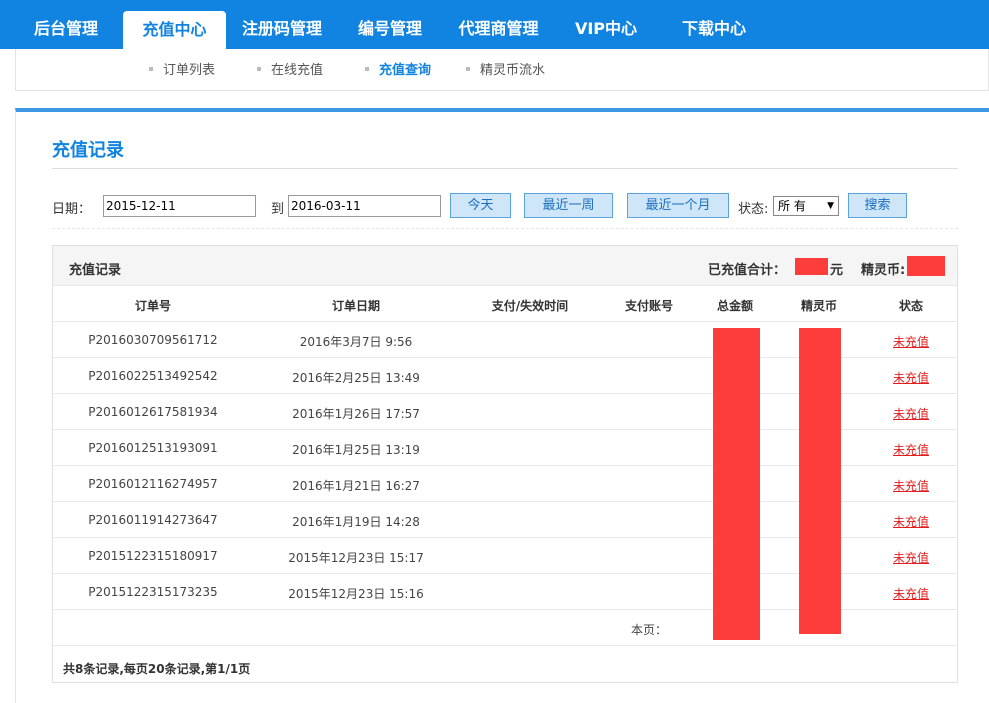 The image size is (989, 703). I want to click on coin-label: 精灵币:, so click(883, 270).